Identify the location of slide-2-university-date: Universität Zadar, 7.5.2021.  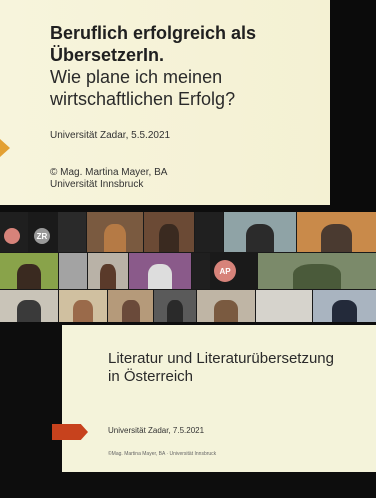
(156, 430).